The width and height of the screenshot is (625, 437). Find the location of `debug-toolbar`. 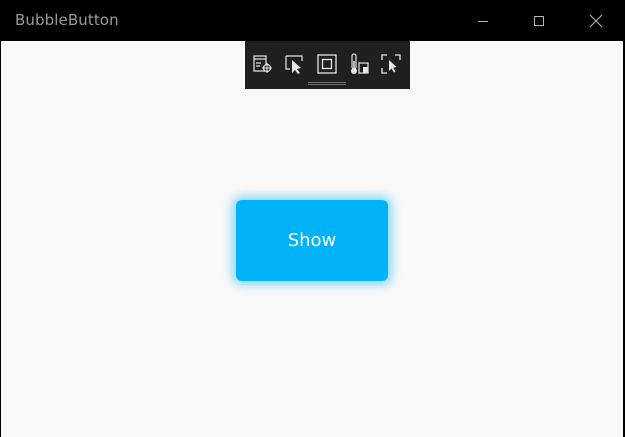

debug-toolbar is located at coordinates (327, 65).